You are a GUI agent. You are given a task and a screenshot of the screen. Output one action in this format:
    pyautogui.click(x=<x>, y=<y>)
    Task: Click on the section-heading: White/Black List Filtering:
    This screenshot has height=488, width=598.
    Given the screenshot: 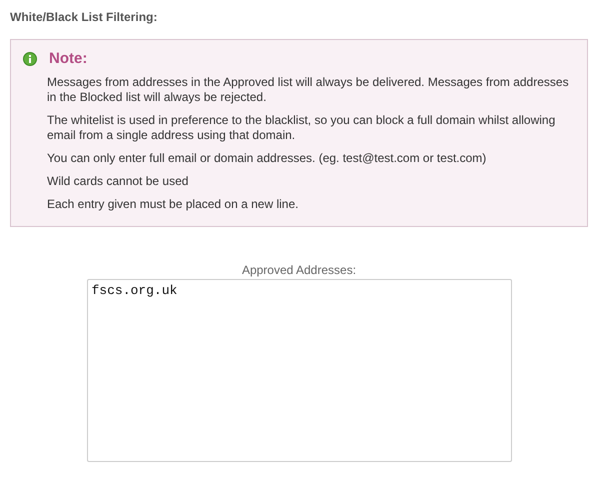 What is the action you would take?
    pyautogui.click(x=84, y=17)
    